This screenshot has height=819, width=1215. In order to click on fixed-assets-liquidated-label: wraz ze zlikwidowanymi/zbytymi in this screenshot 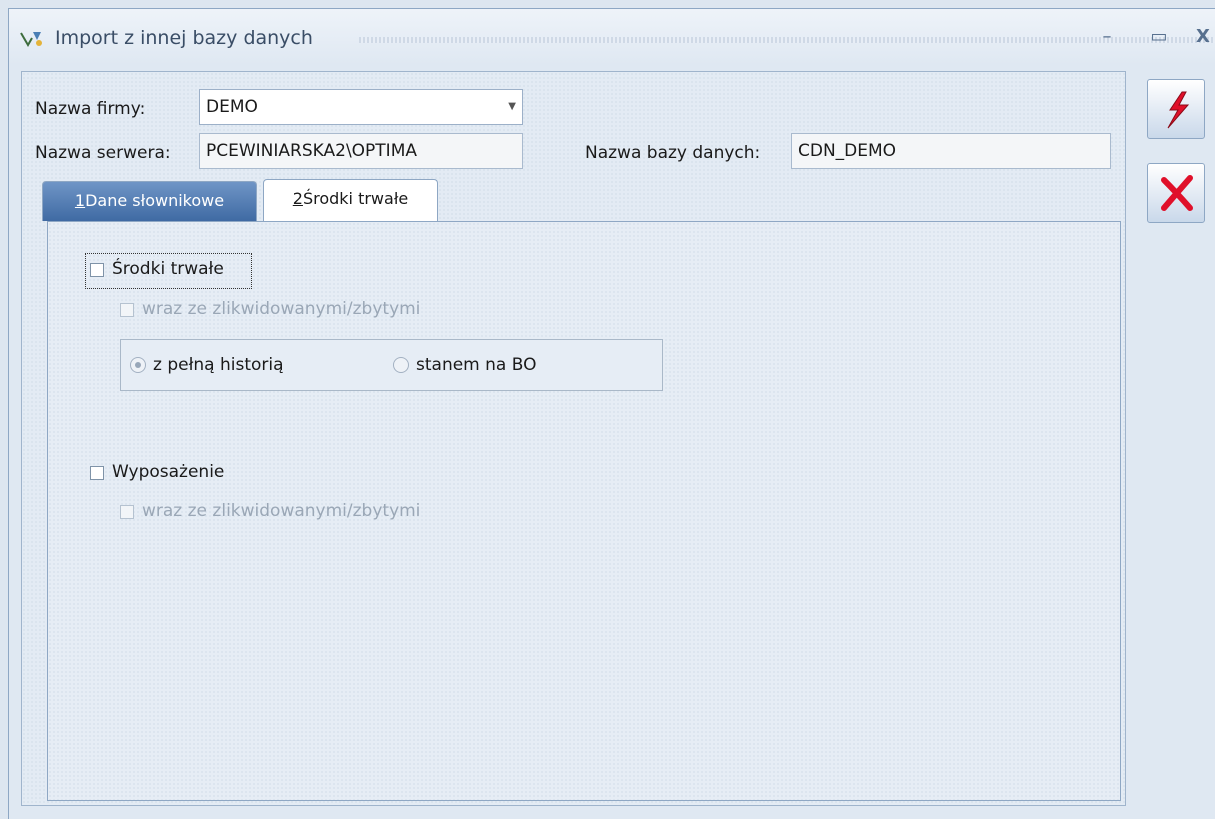, I will do `click(281, 309)`.